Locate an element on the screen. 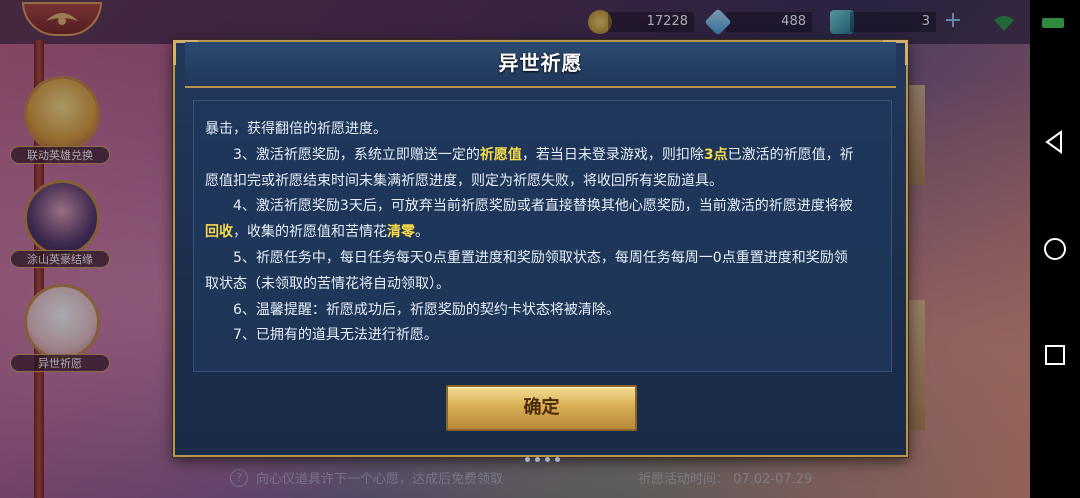 Image resolution: width=1080 pixels, height=498 pixels. highlight-text: 3点 is located at coordinates (715, 154).